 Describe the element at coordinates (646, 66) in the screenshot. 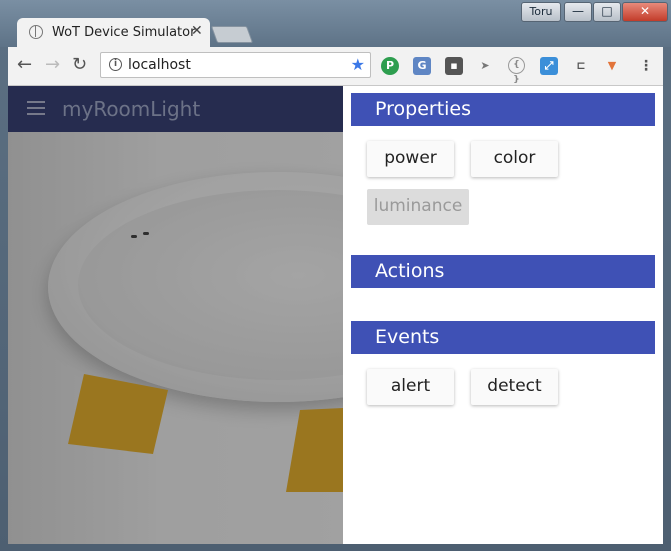

I see `chrome-menu-icon: ⋮` at that location.